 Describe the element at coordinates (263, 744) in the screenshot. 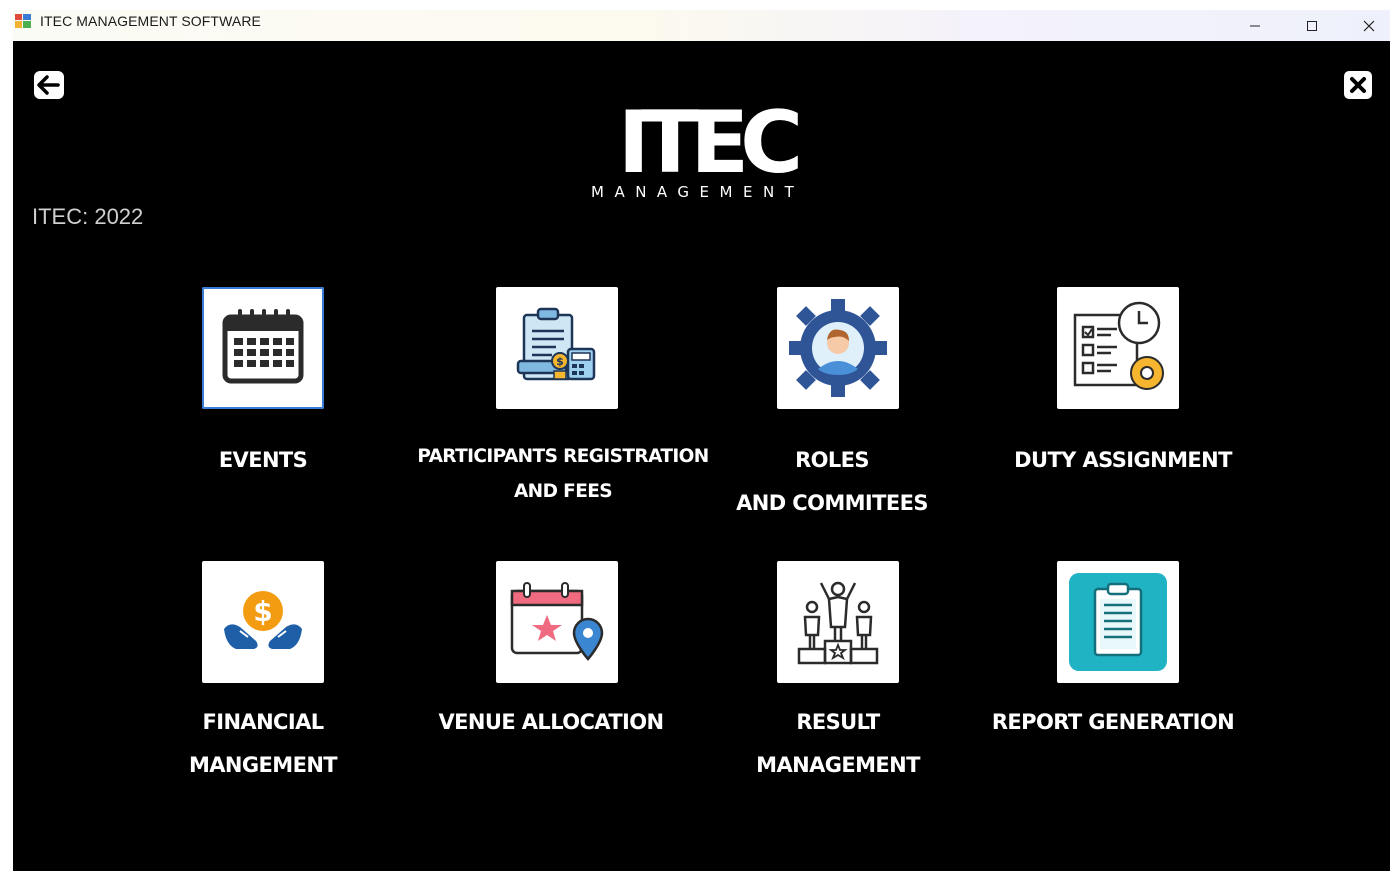

I see `financial-management-label: FINANCIAL MANGEMENT` at that location.